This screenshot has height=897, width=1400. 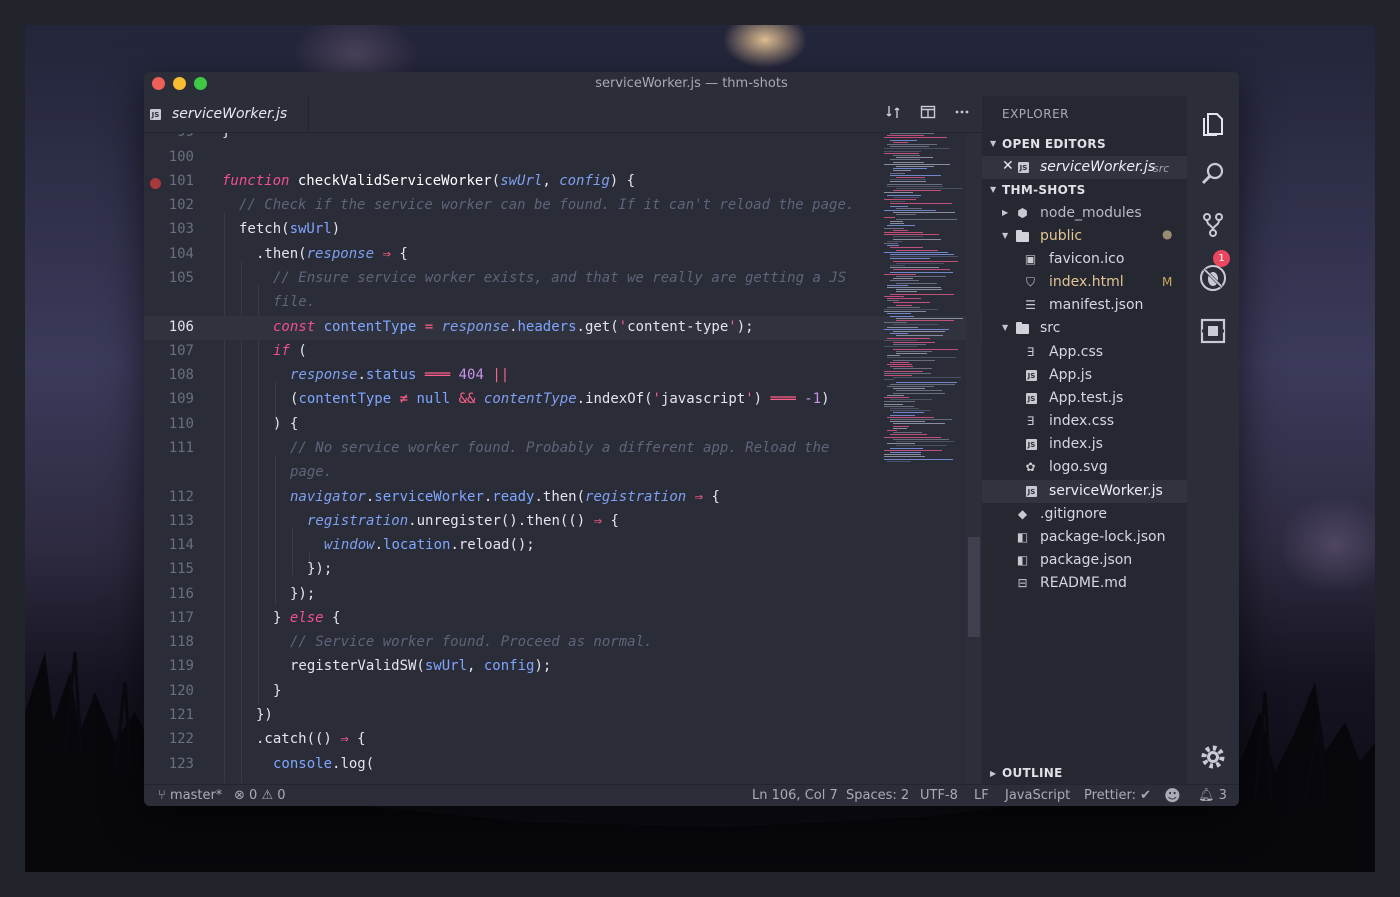 I want to click on search-icon, so click(x=1213, y=174).